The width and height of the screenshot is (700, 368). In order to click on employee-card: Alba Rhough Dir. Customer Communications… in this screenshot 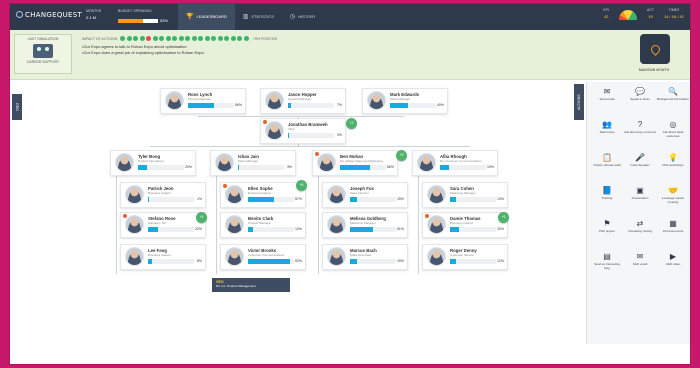, I will do `click(455, 163)`.